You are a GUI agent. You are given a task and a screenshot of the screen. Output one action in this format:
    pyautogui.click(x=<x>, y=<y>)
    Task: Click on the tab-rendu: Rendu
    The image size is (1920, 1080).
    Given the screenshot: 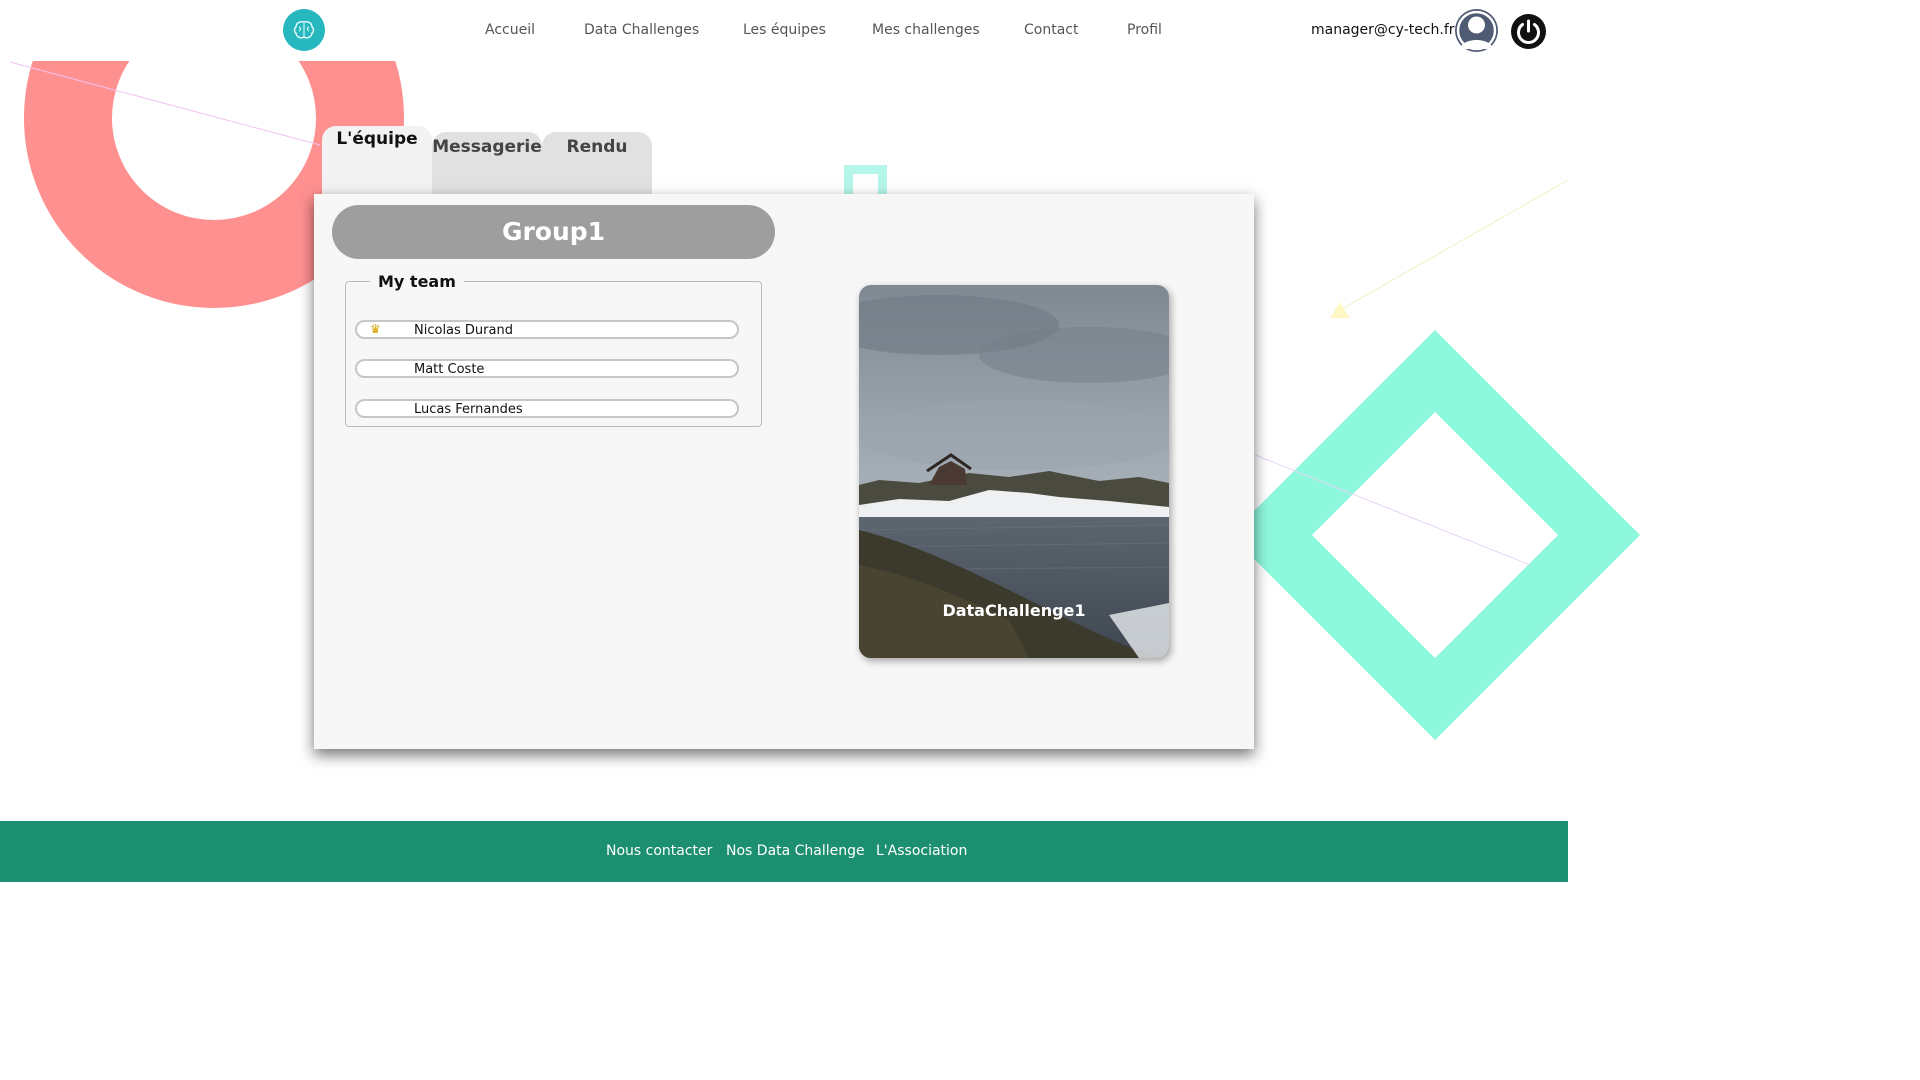 What is the action you would take?
    pyautogui.click(x=597, y=164)
    